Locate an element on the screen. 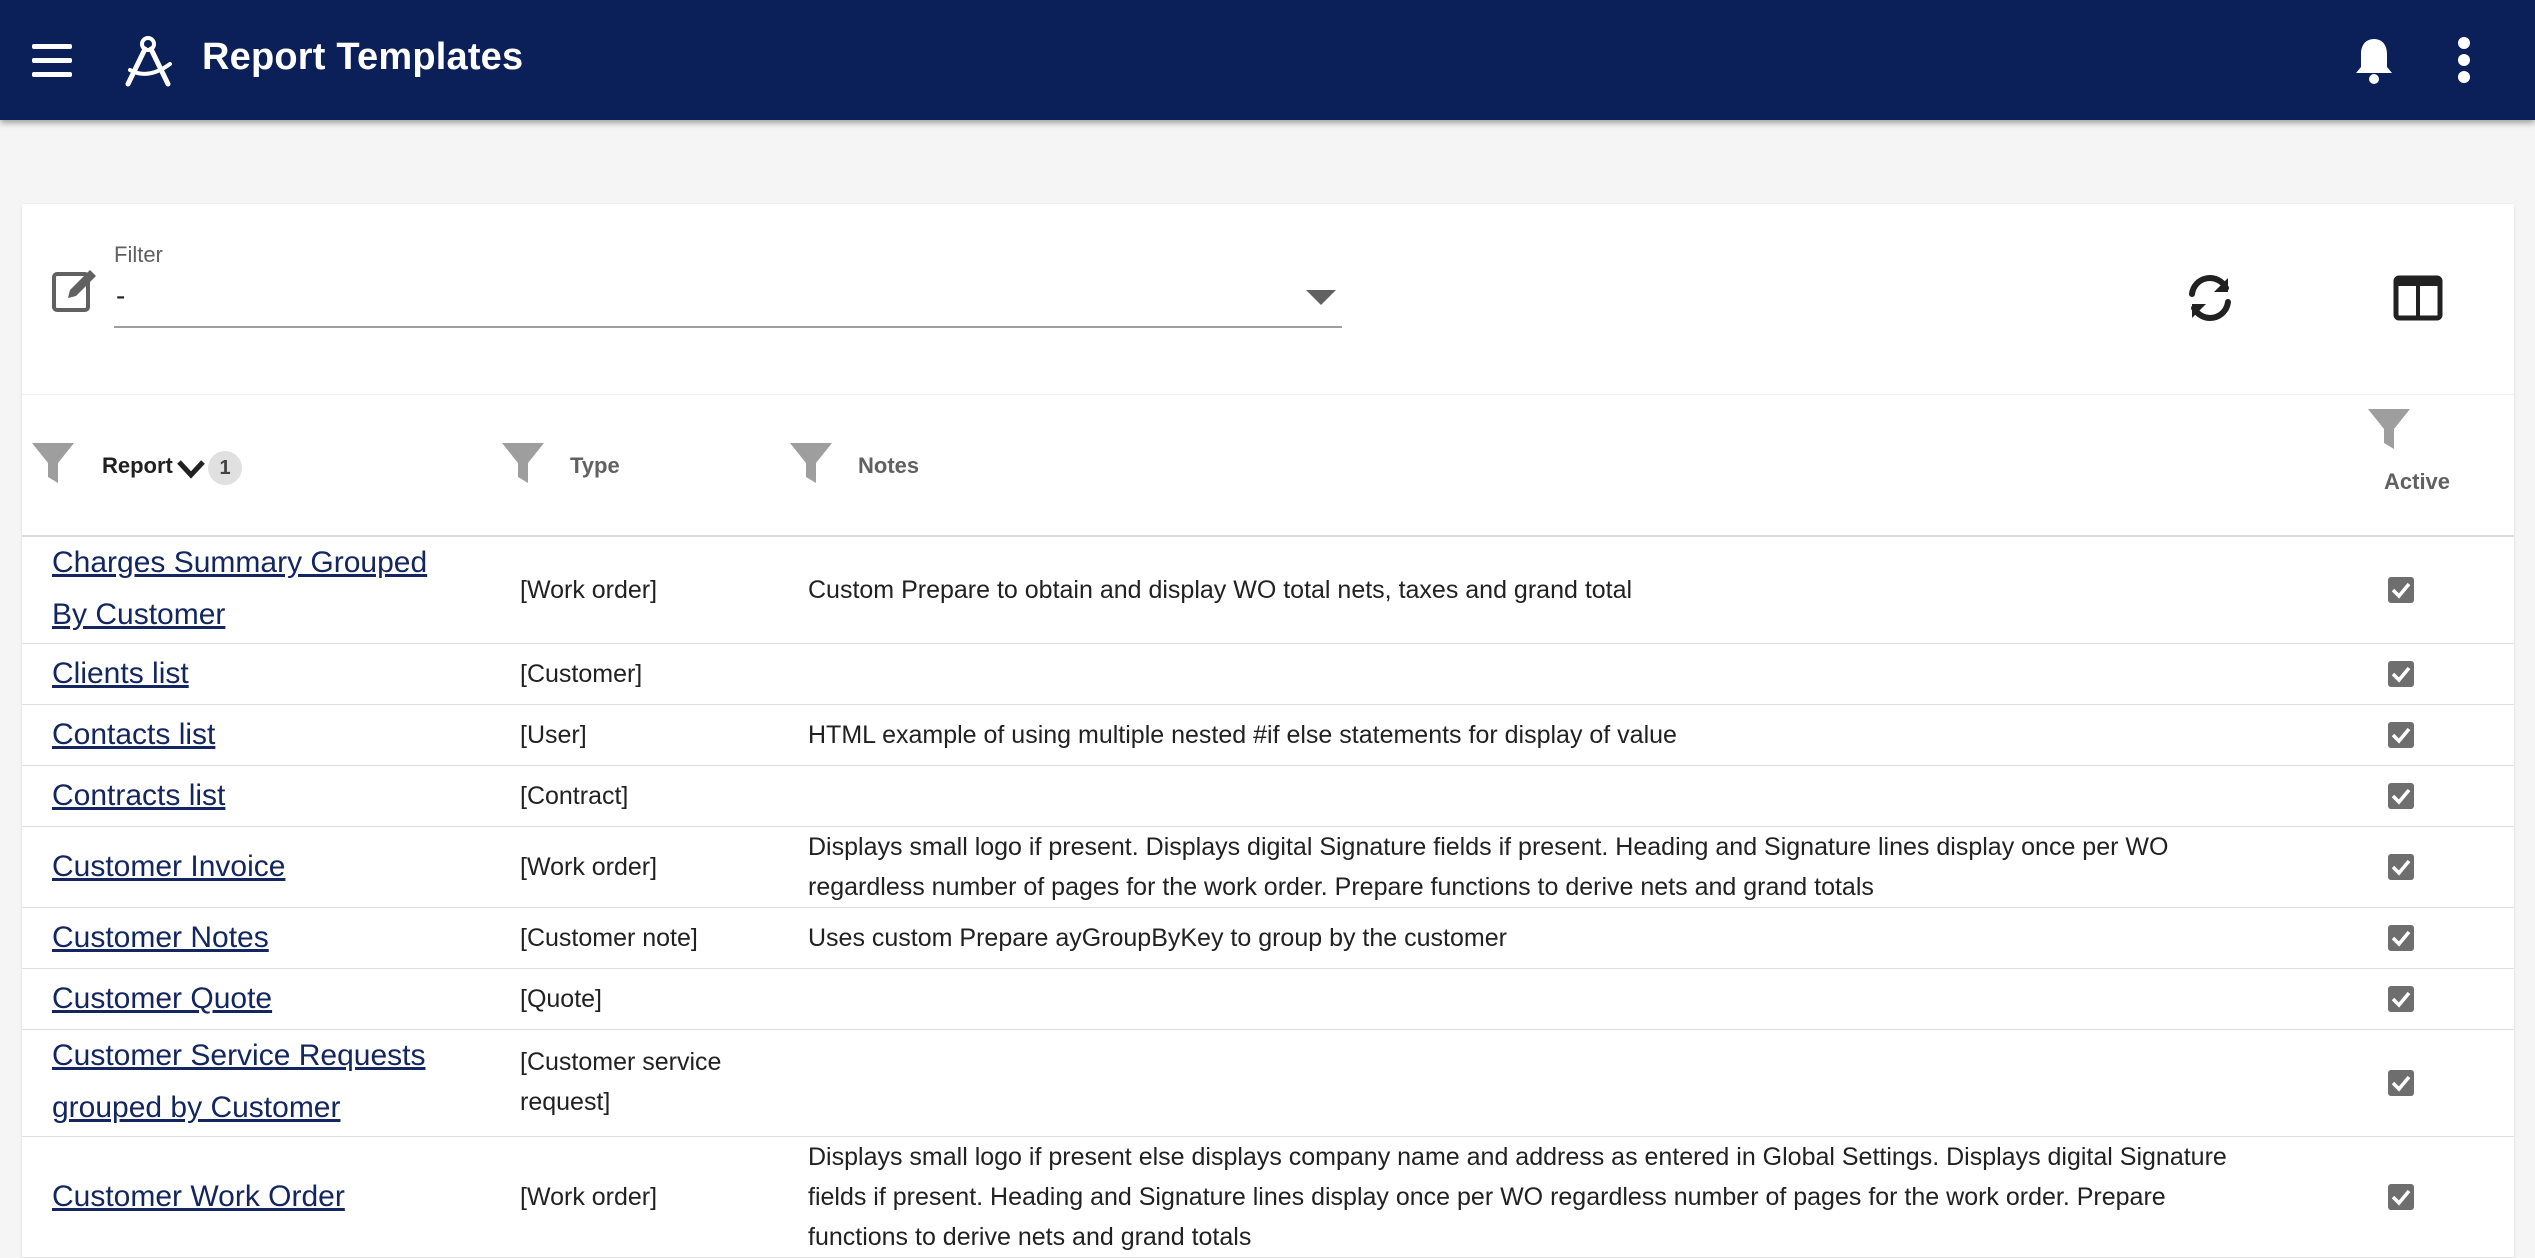  report-link: Clients list is located at coordinates (120, 673).